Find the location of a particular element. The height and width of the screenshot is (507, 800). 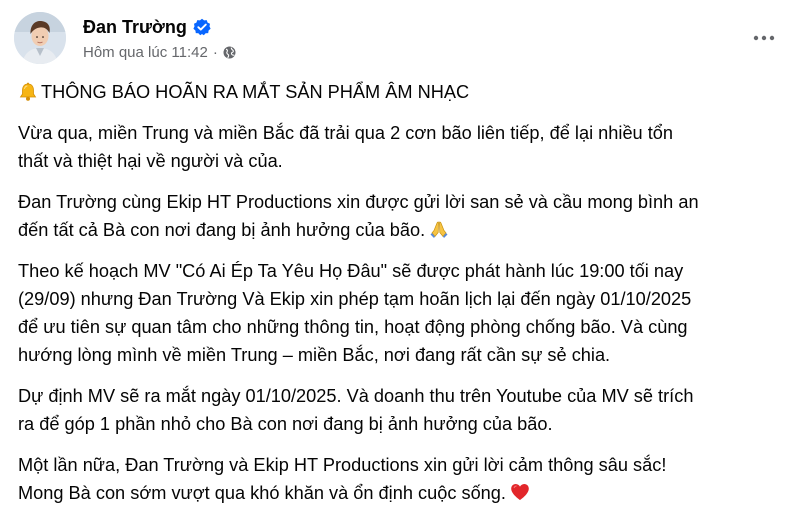

avatar-image is located at coordinates (40, 38).